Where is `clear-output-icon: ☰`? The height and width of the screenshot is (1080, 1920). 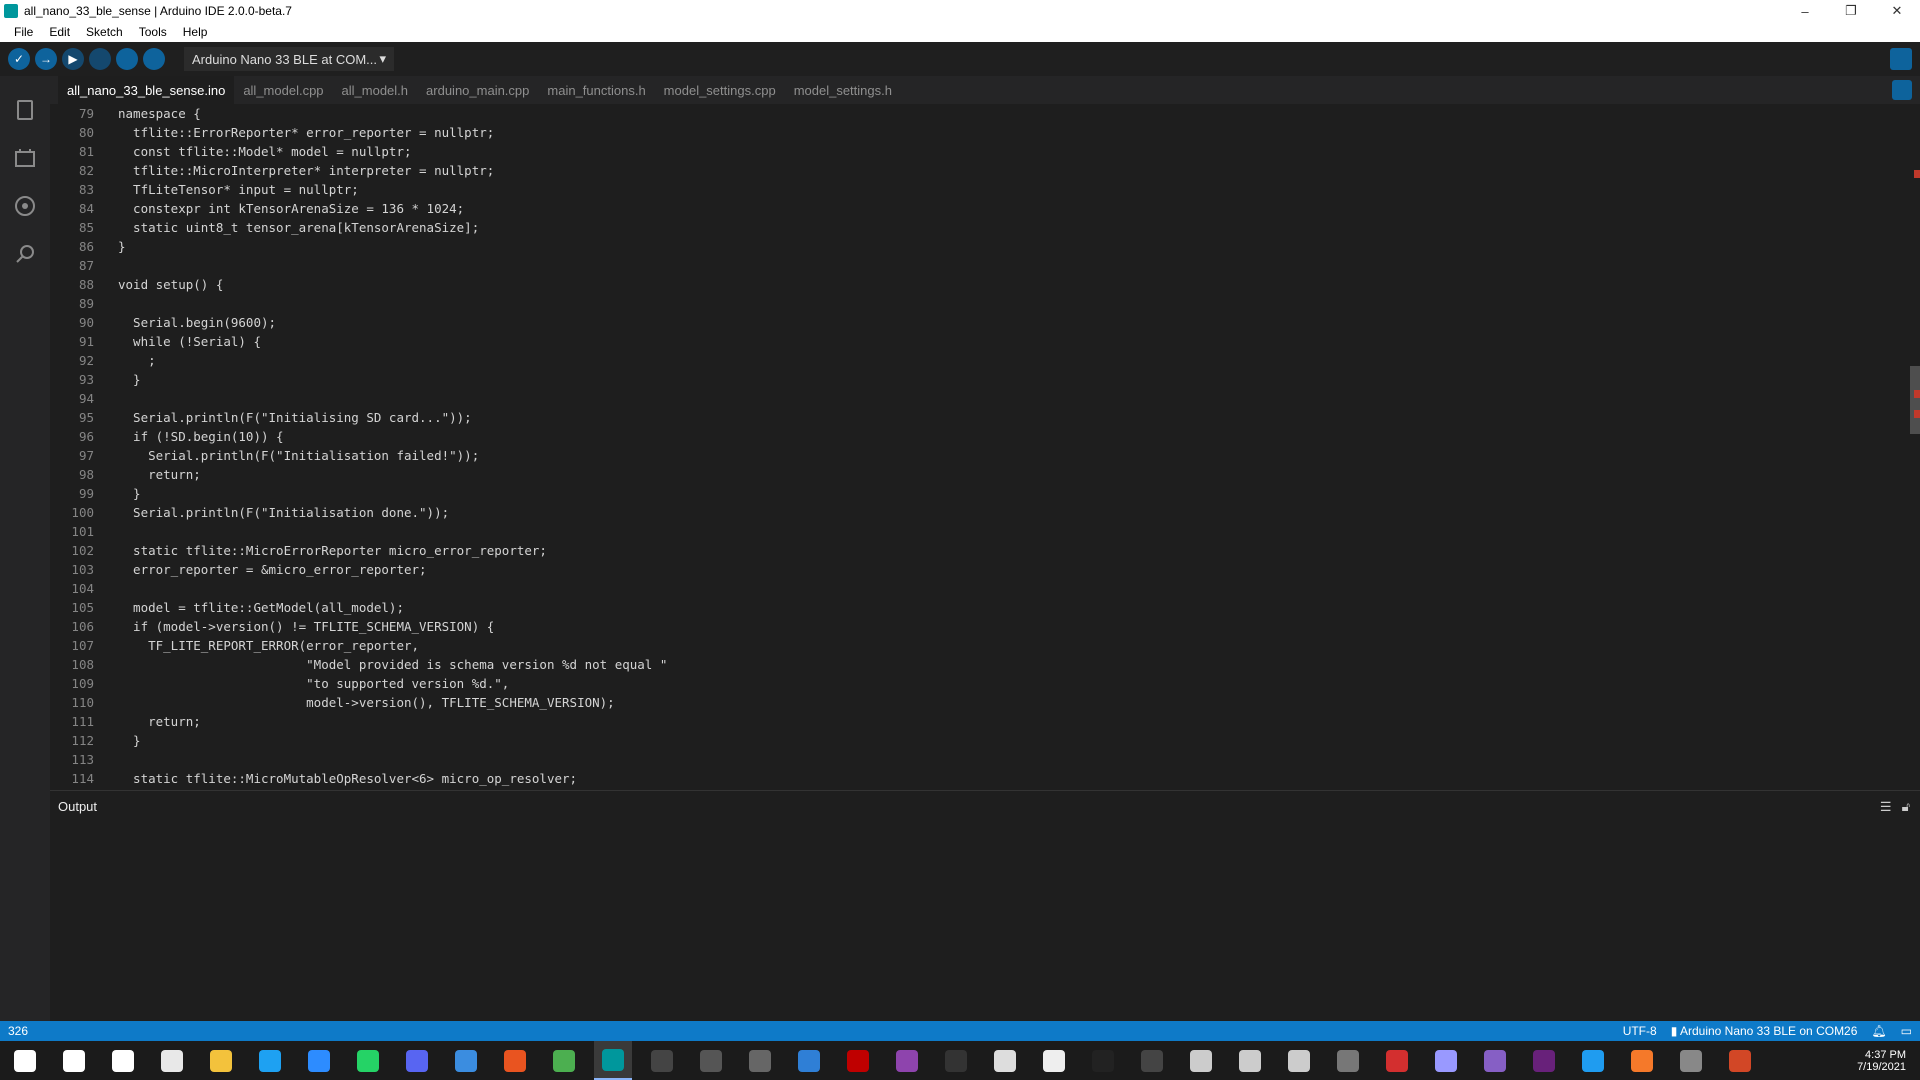 clear-output-icon: ☰ is located at coordinates (1886, 807).